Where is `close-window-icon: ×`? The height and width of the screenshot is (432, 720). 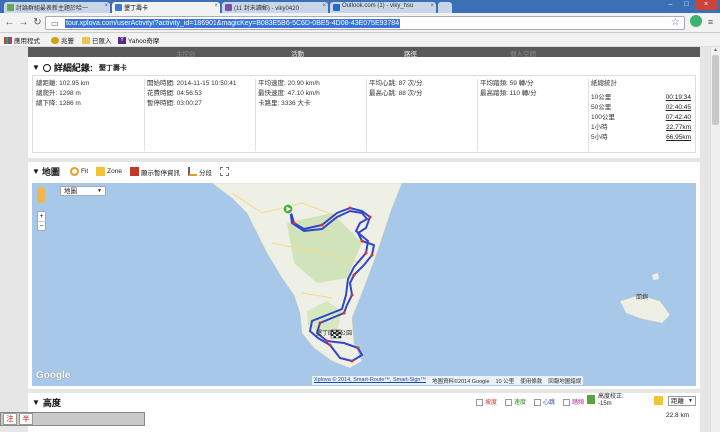
close-window-icon: × is located at coordinates (706, 5).